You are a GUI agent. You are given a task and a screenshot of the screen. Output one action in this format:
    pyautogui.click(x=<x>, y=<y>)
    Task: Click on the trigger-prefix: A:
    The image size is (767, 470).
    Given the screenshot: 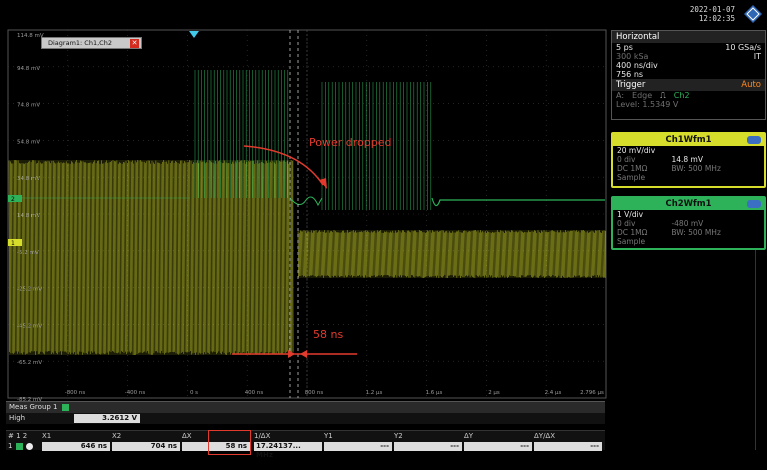 What is the action you would take?
    pyautogui.click(x=620, y=95)
    